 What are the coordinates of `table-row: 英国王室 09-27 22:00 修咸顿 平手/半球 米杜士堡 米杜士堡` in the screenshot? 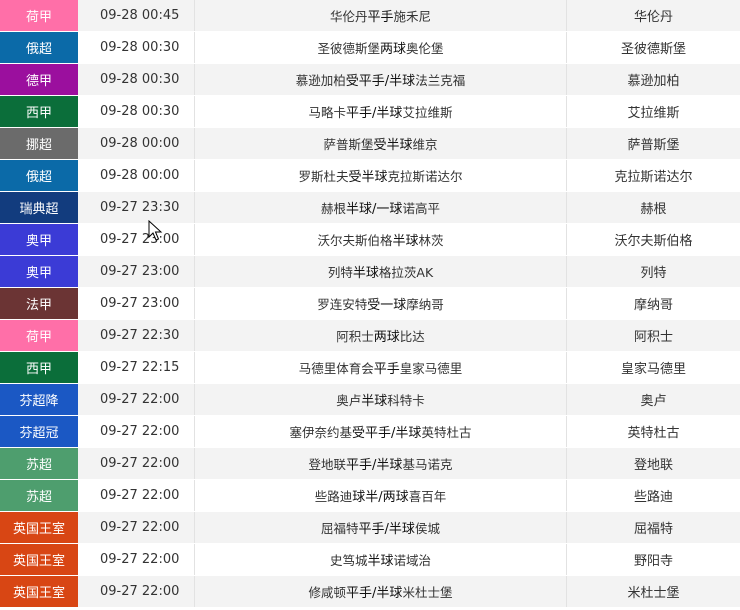 It's located at (370, 592).